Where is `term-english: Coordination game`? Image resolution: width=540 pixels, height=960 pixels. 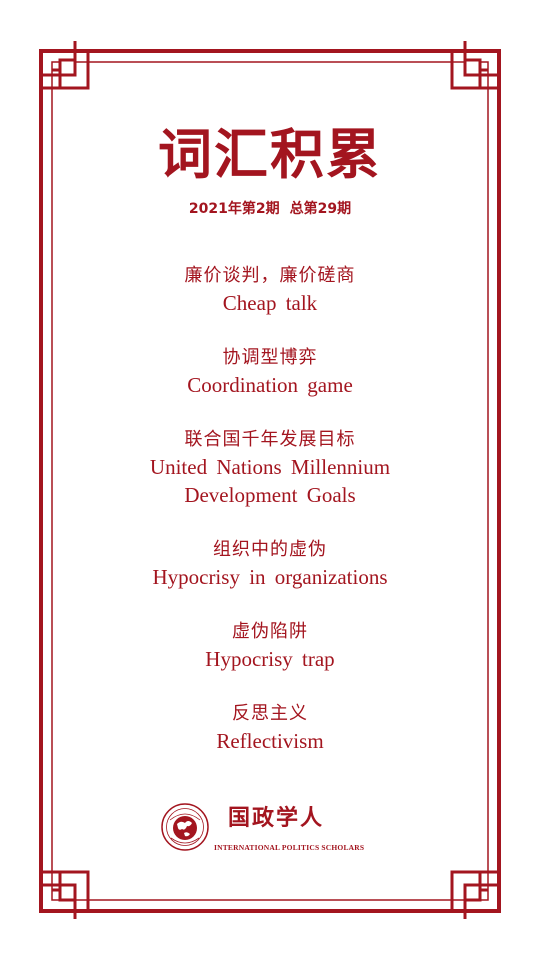 term-english: Coordination game is located at coordinates (270, 385).